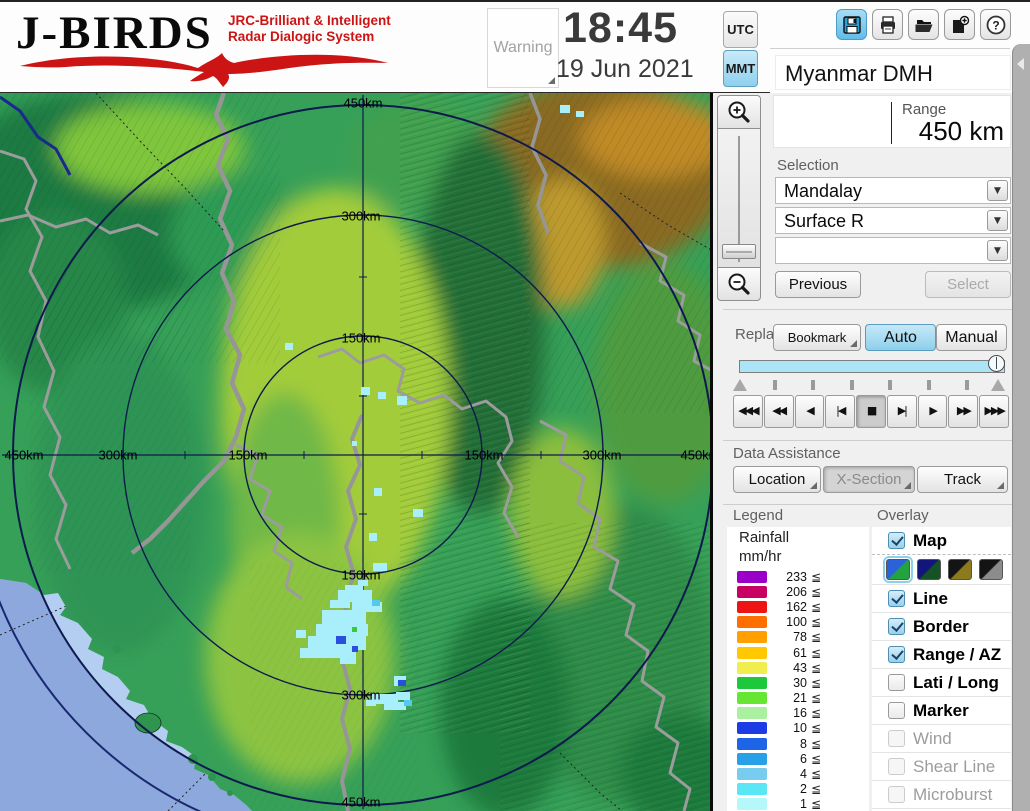 The width and height of the screenshot is (1030, 811). I want to click on print-button, so click(887, 24).